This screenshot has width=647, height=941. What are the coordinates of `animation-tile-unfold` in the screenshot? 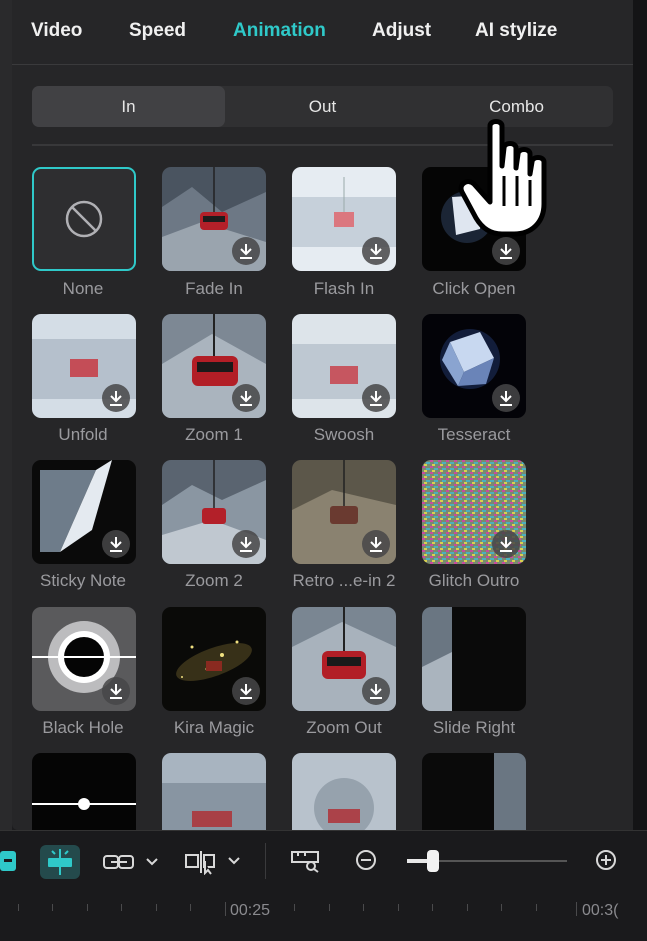 It's located at (84, 366).